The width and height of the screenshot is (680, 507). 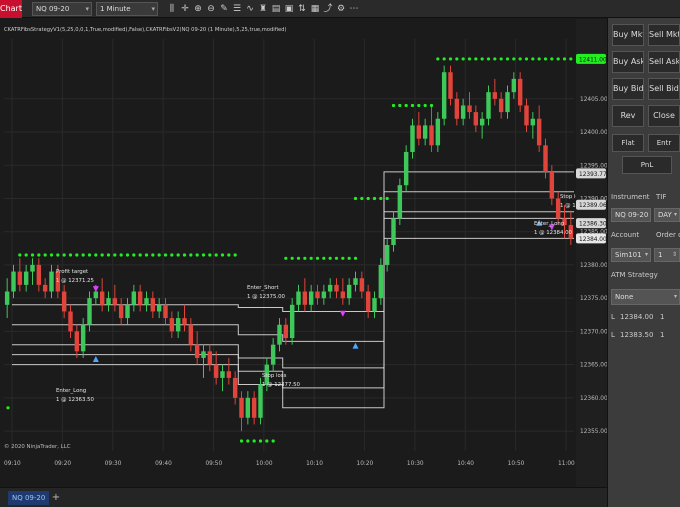 I want to click on execution-label: Enter_Short, so click(x=263, y=288).